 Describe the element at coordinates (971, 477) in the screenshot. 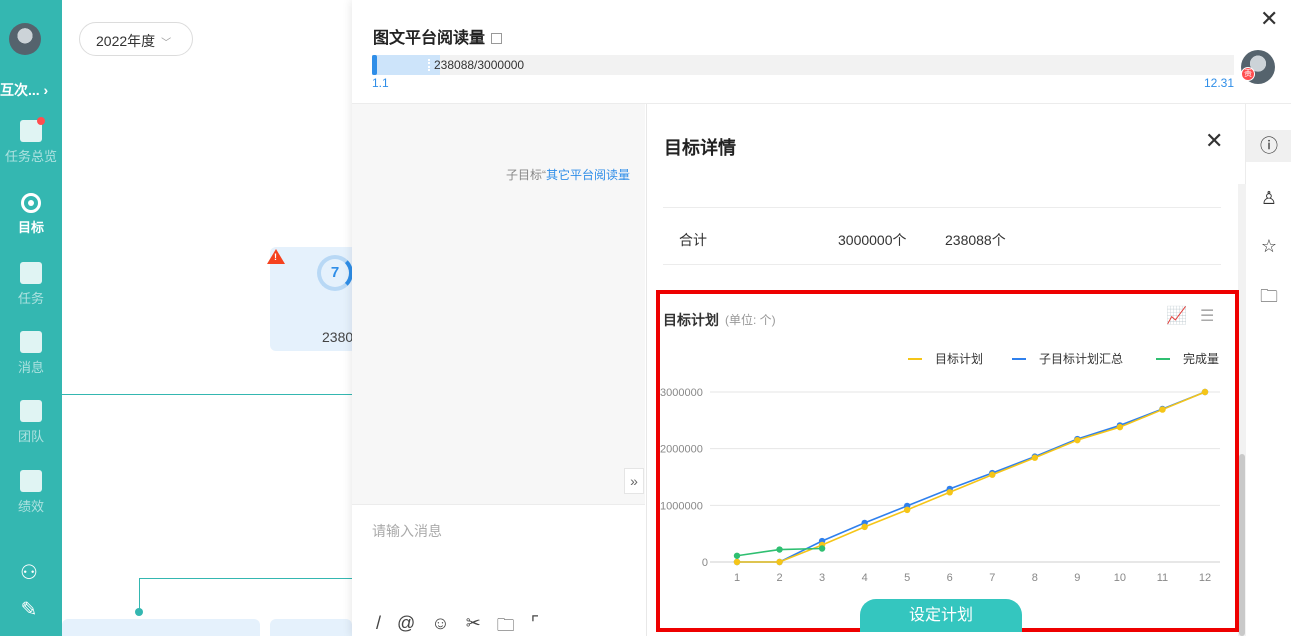

I see `series-line` at that location.